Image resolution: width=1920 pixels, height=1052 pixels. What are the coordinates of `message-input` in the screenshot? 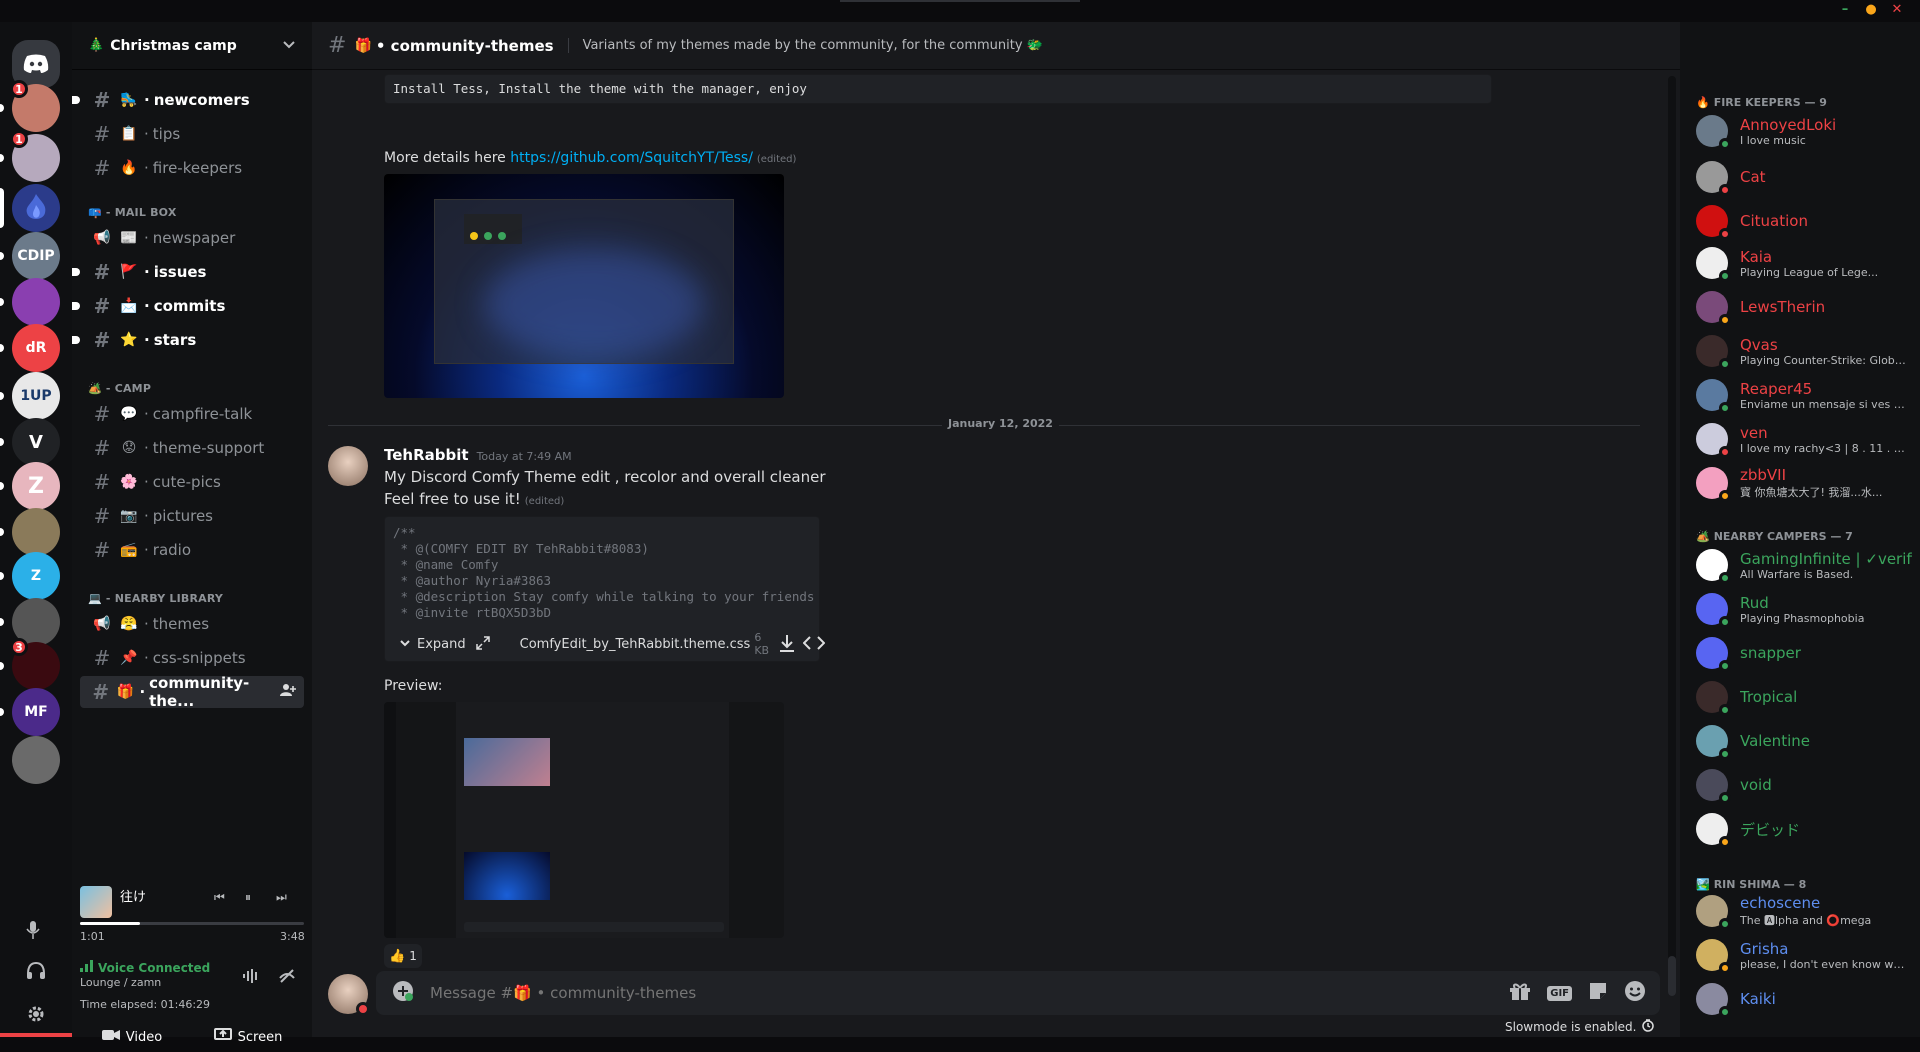 It's located at (969, 993).